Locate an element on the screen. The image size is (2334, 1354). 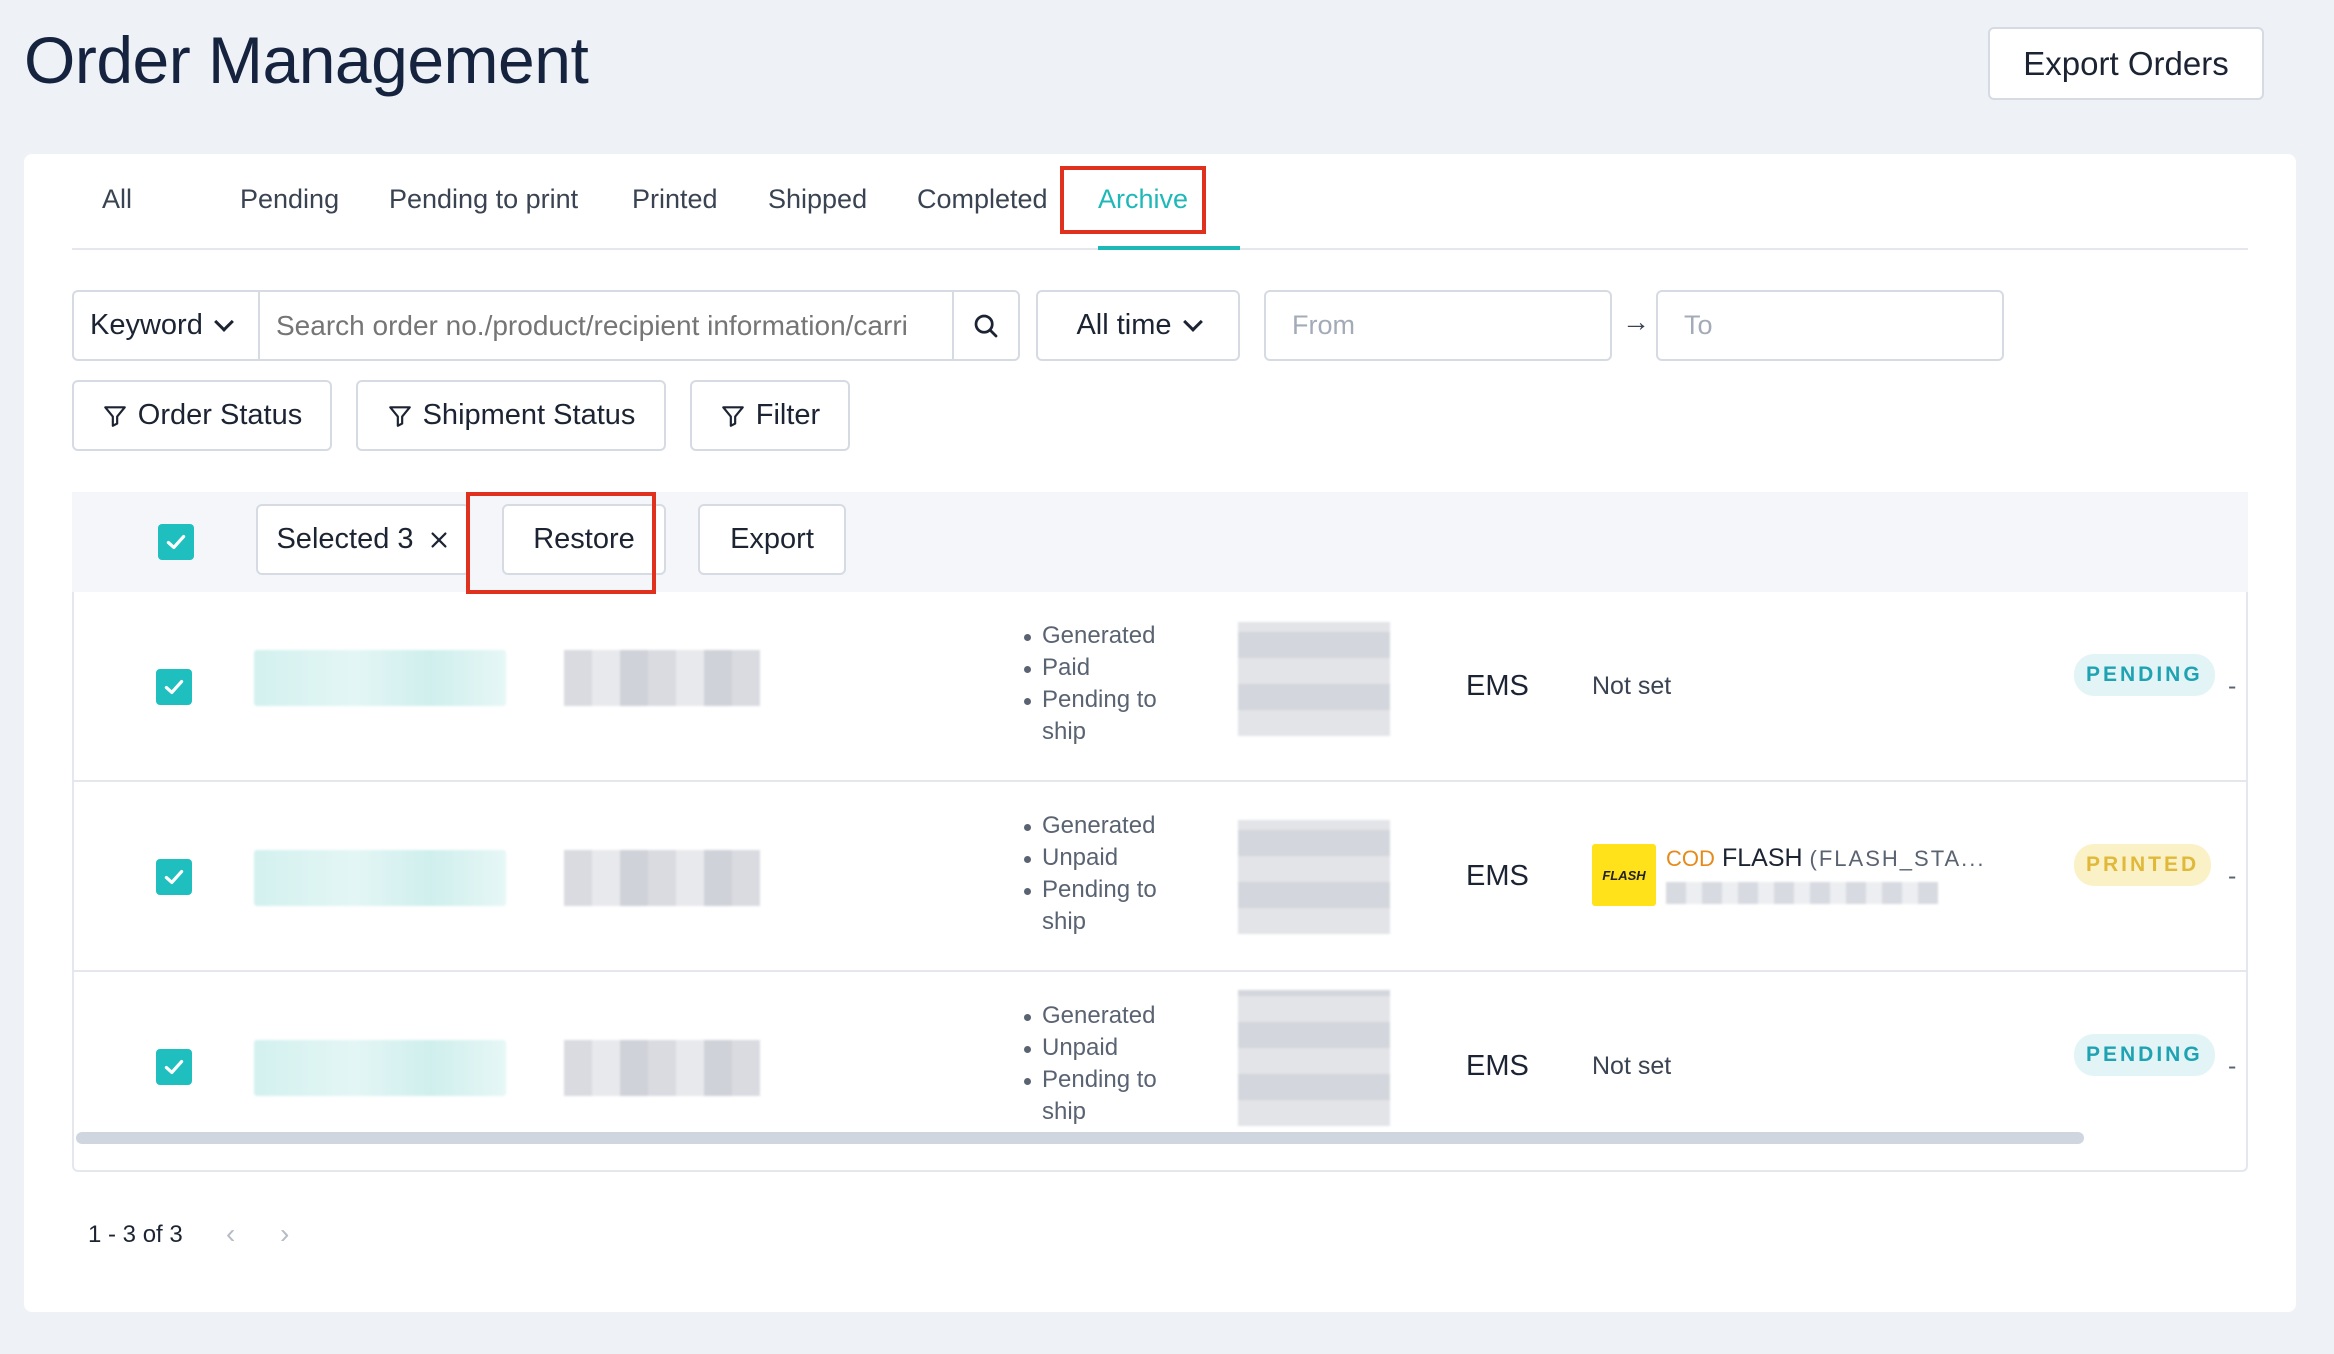
filter-button: Filter is located at coordinates (770, 415).